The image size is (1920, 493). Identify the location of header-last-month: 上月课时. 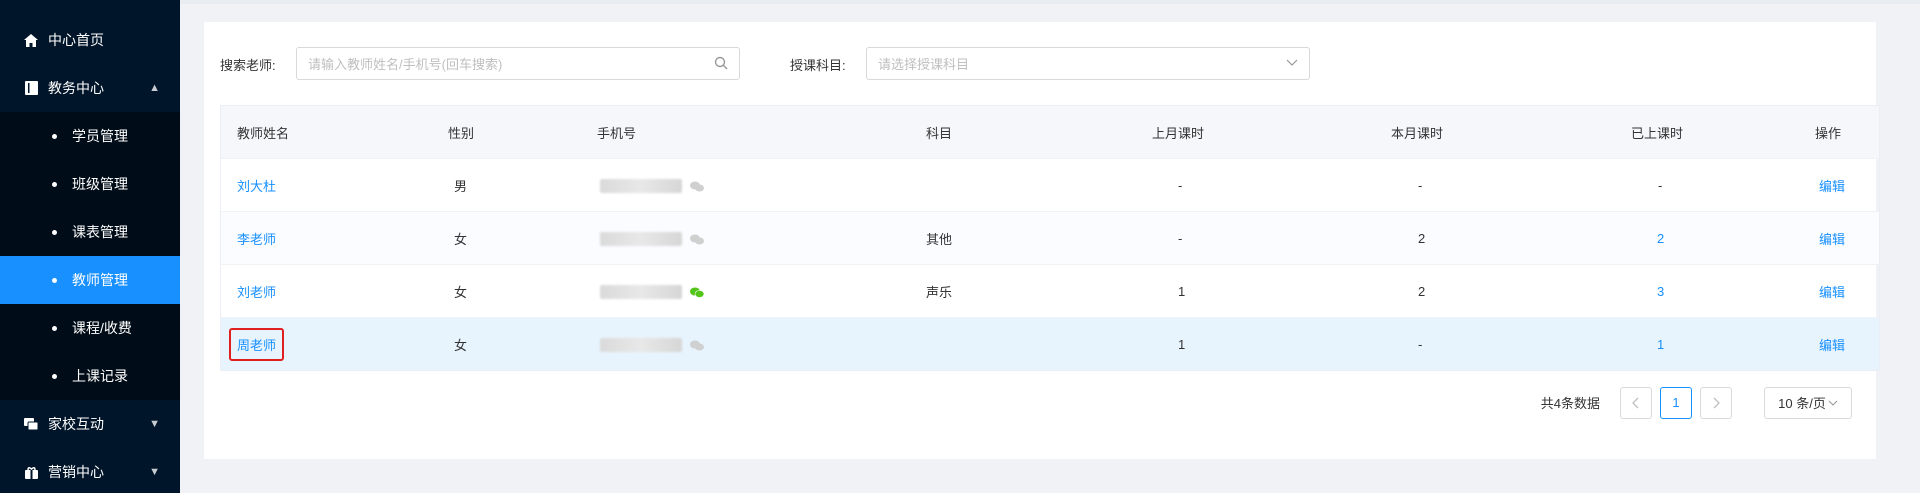
(1178, 133).